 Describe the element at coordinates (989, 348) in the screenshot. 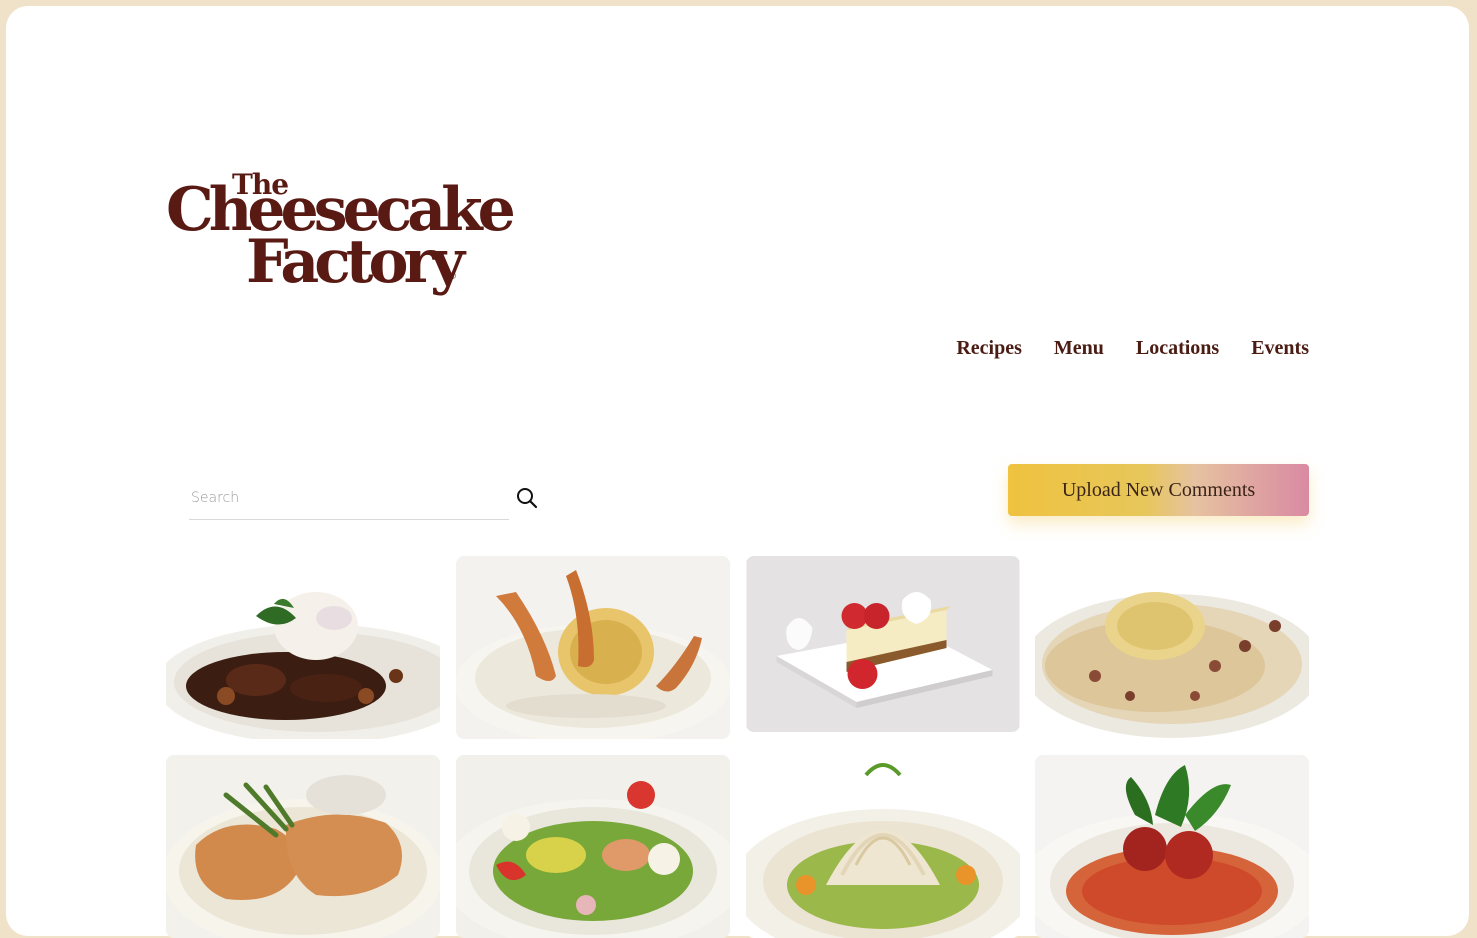

I see `nav-item-recipes: Recipes` at that location.